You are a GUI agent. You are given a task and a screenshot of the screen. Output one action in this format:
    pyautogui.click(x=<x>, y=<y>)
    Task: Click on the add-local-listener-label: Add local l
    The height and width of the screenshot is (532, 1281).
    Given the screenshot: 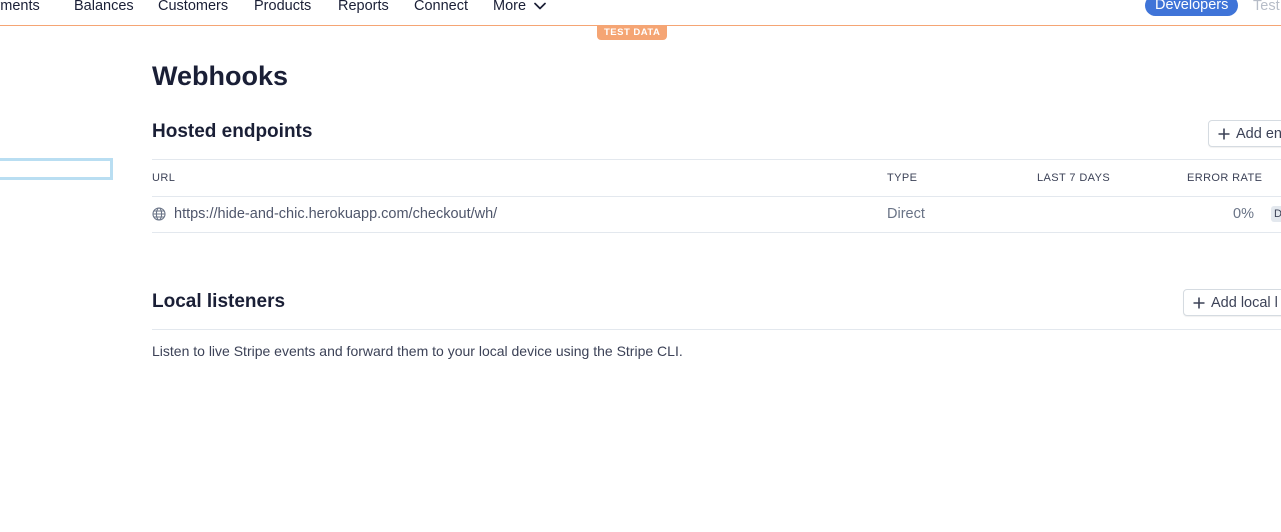 What is the action you would take?
    pyautogui.click(x=1244, y=302)
    